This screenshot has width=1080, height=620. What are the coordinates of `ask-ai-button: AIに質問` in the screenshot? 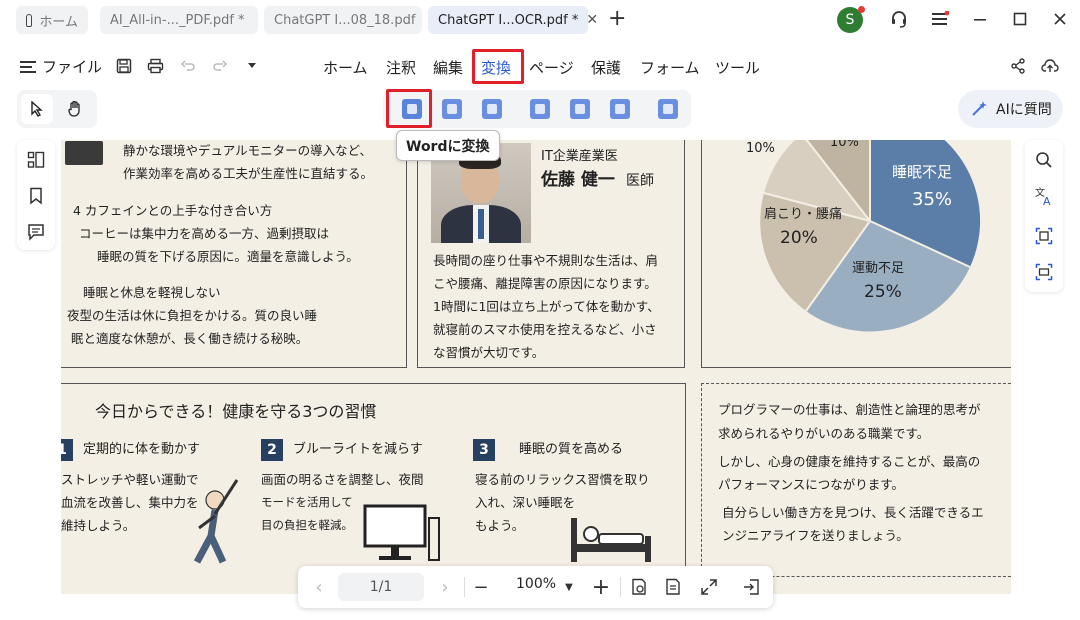 It's located at (1010, 109).